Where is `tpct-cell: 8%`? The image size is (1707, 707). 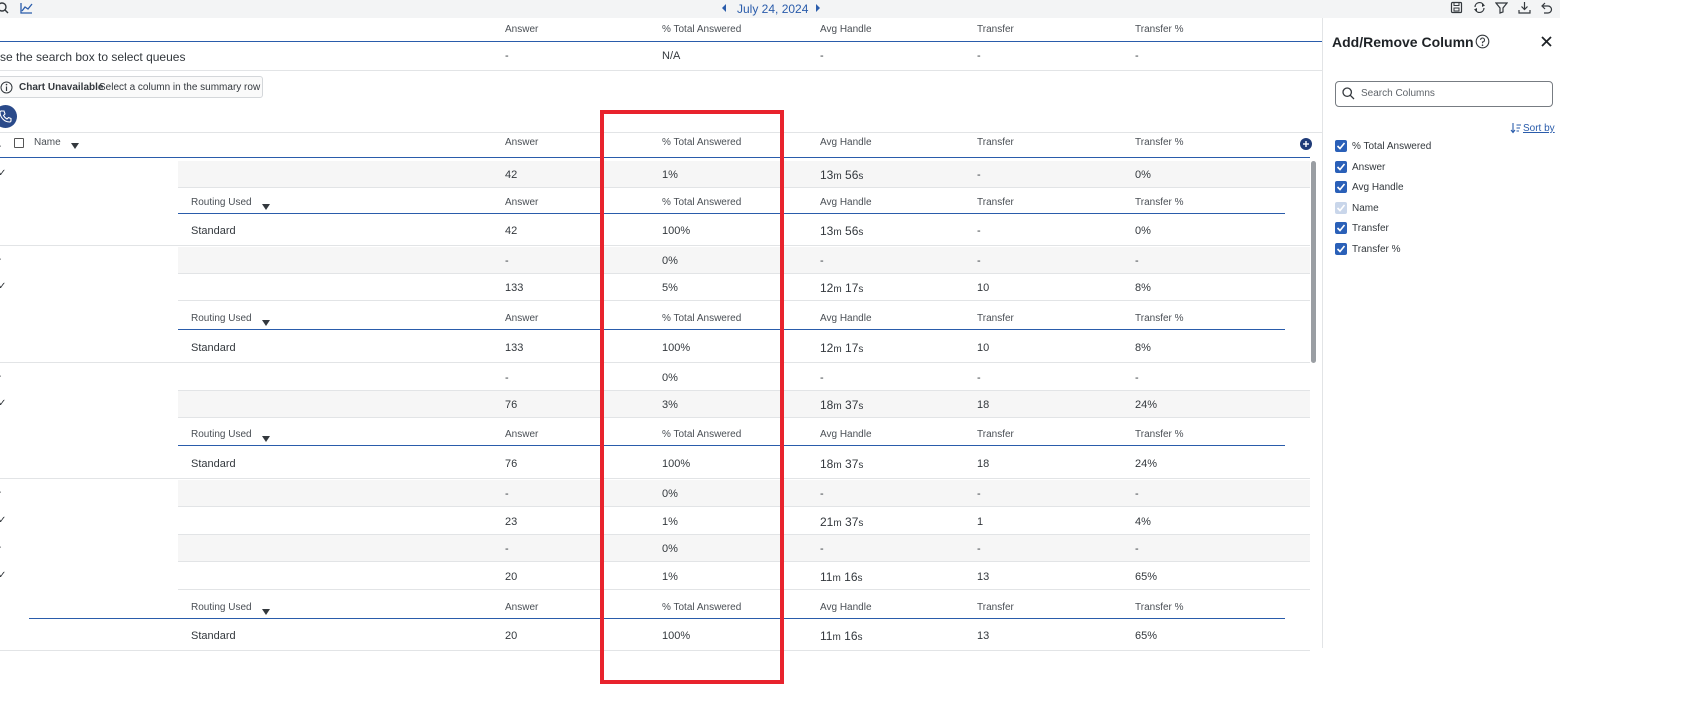 tpct-cell: 8% is located at coordinates (1143, 348).